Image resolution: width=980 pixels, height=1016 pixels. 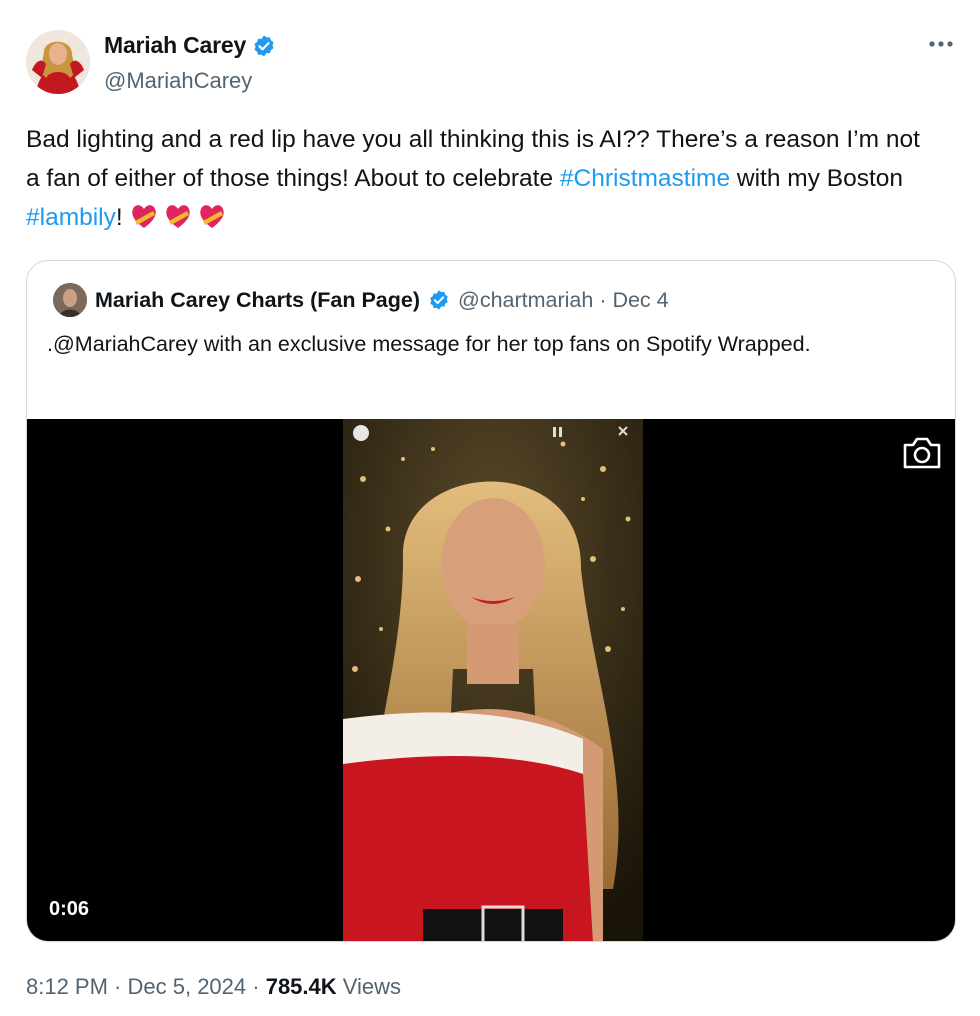 I want to click on video-time: 0:06, so click(x=69, y=909).